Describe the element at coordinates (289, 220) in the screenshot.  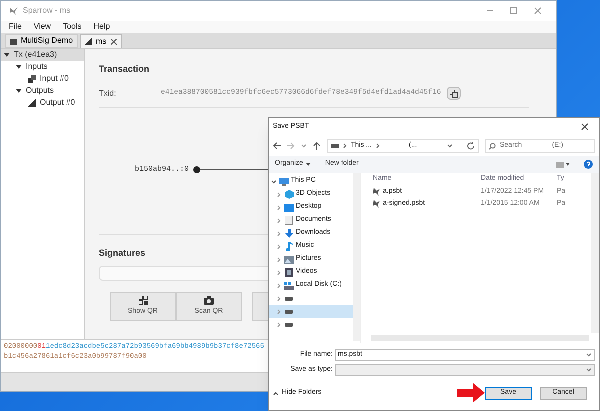
I see `document-icon` at that location.